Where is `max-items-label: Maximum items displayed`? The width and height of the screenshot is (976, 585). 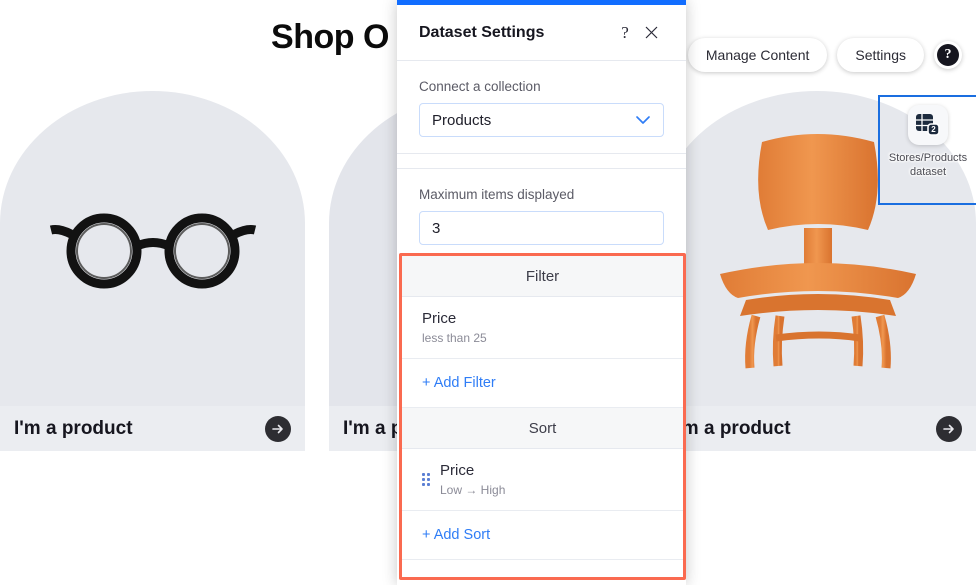
max-items-label: Maximum items displayed is located at coordinates (497, 194).